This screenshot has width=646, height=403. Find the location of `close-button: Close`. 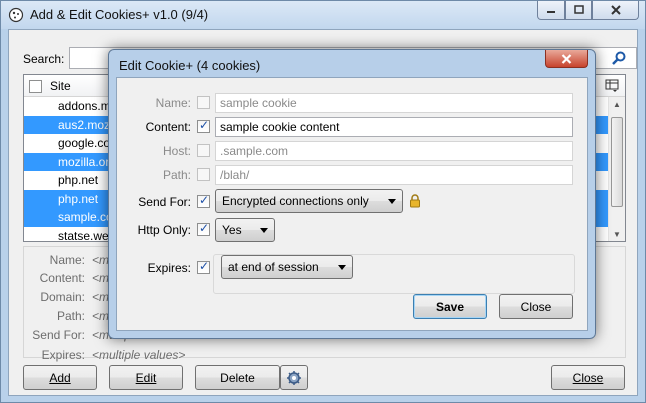

close-button: Close is located at coordinates (588, 377).